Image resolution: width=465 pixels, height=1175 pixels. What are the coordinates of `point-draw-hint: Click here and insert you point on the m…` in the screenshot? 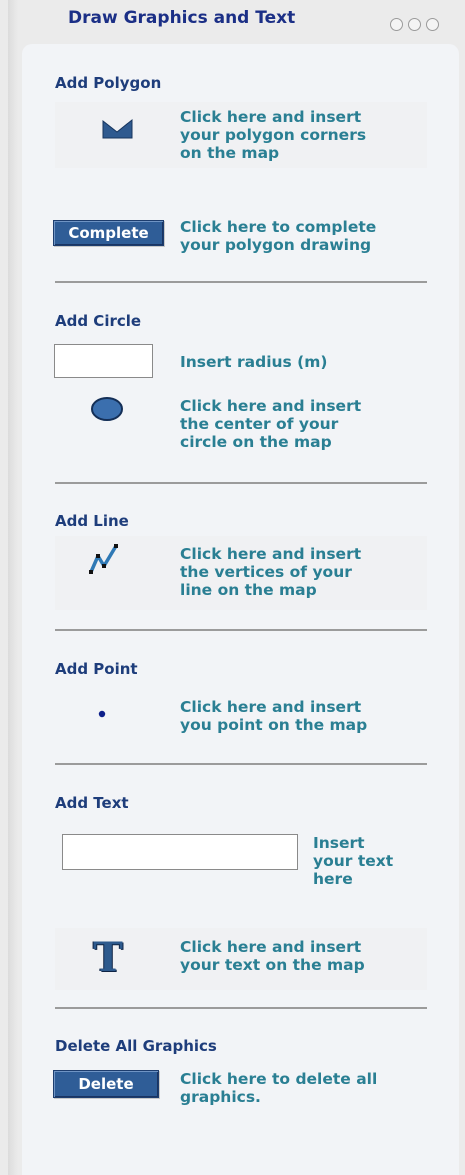 It's located at (274, 716).